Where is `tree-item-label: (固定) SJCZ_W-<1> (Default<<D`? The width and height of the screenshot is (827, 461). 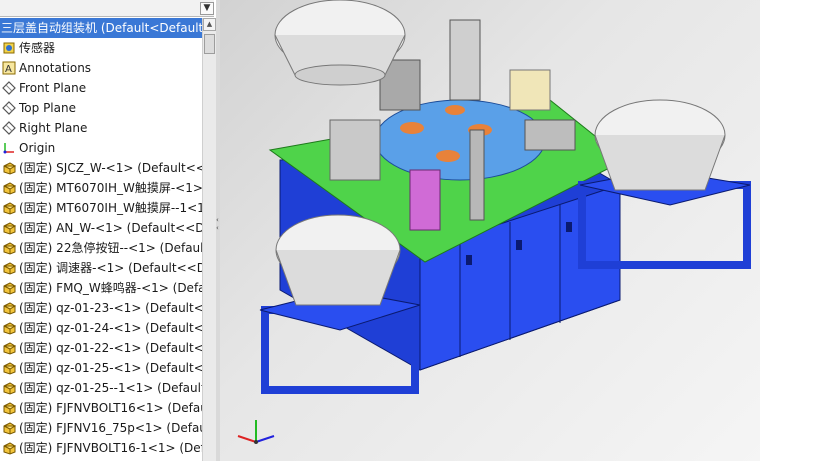
tree-item-label: (固定) SJCZ_W-<1> (Default<<D is located at coordinates (110, 168).